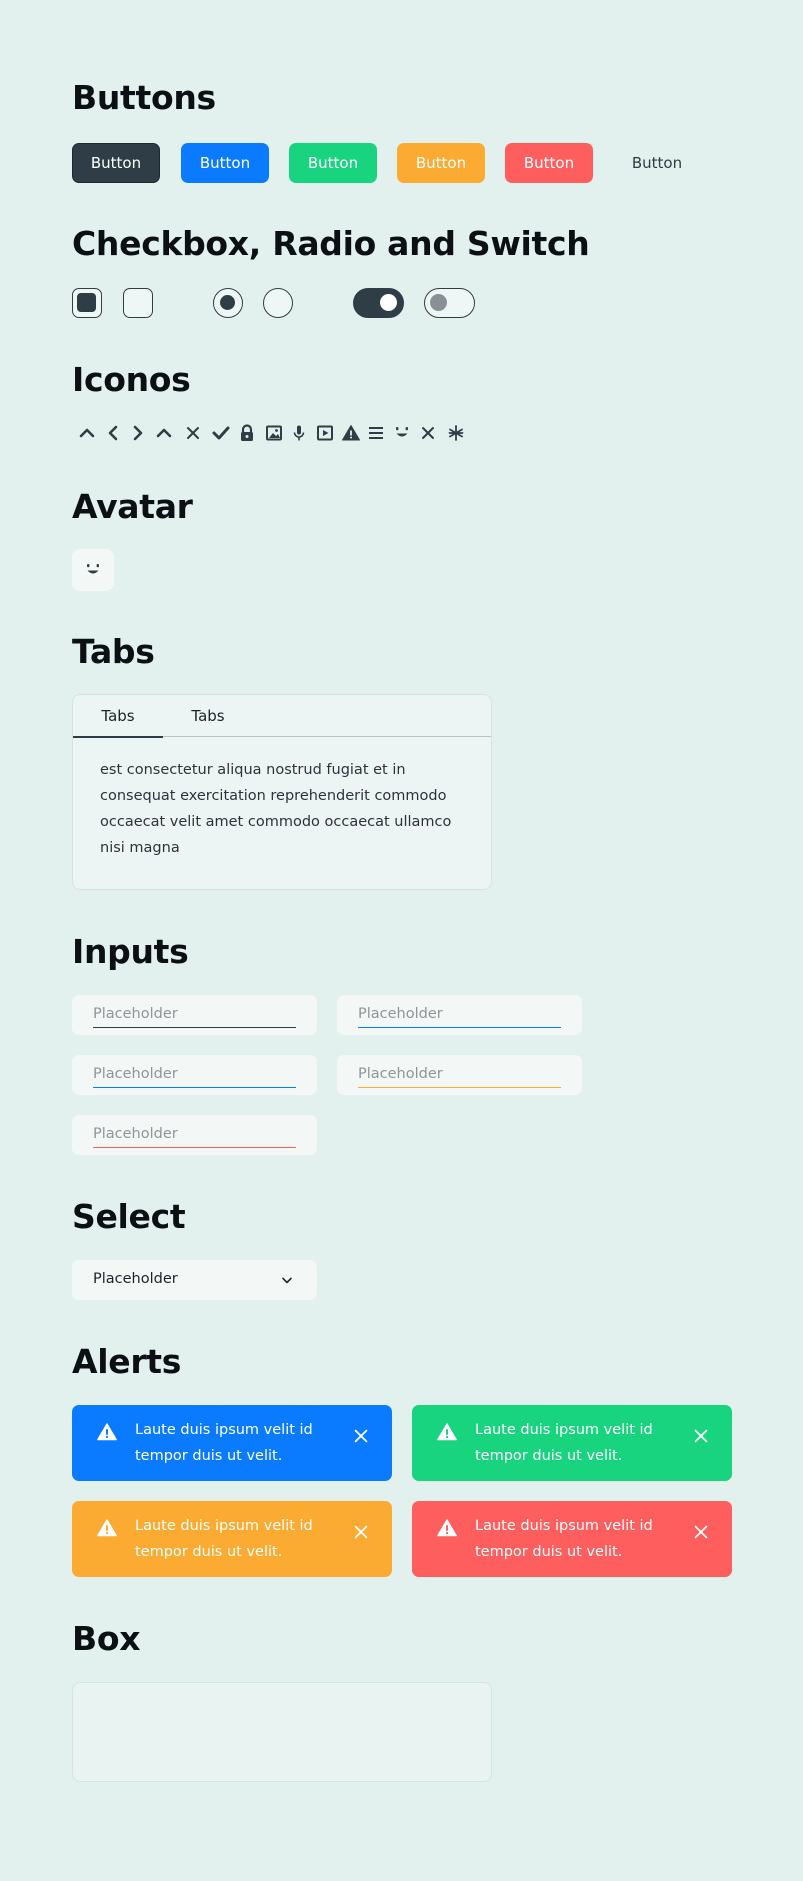 This screenshot has width=803, height=1881. Describe the element at coordinates (225, 163) in the screenshot. I see `blue-button: Button` at that location.